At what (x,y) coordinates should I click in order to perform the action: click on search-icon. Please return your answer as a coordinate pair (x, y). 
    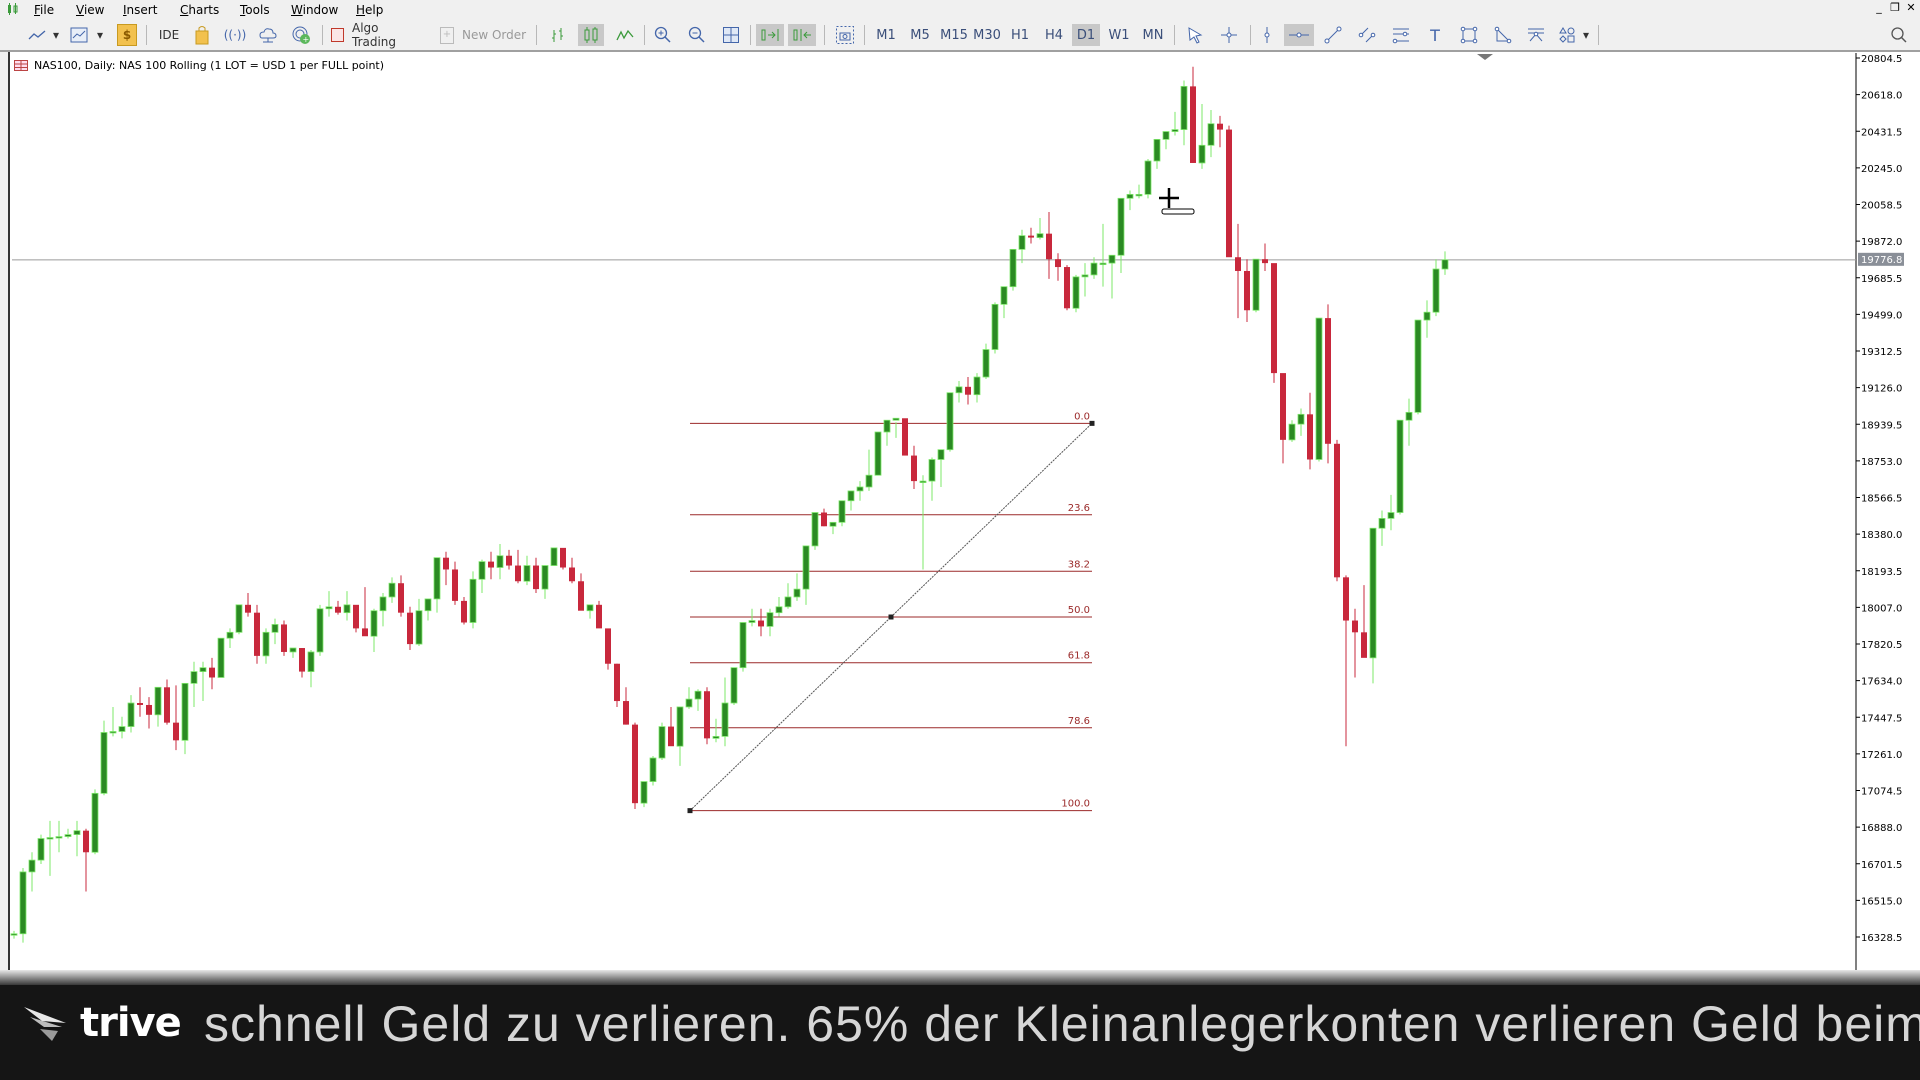
    Looking at the image, I should click on (1899, 35).